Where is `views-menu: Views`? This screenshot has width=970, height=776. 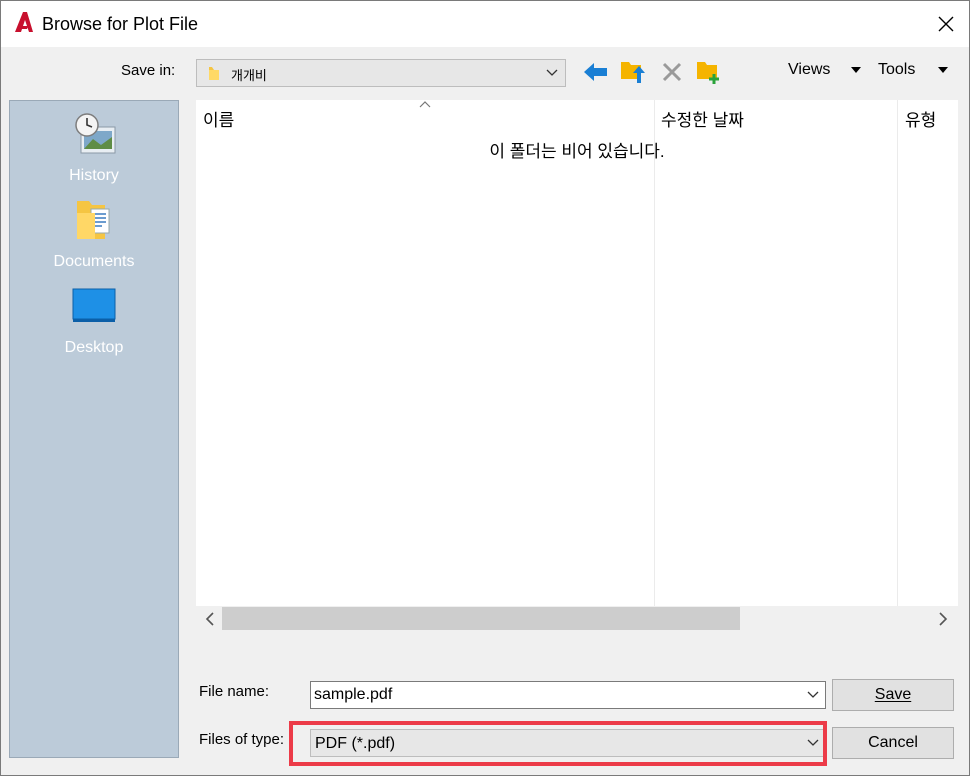
views-menu: Views is located at coordinates (809, 70).